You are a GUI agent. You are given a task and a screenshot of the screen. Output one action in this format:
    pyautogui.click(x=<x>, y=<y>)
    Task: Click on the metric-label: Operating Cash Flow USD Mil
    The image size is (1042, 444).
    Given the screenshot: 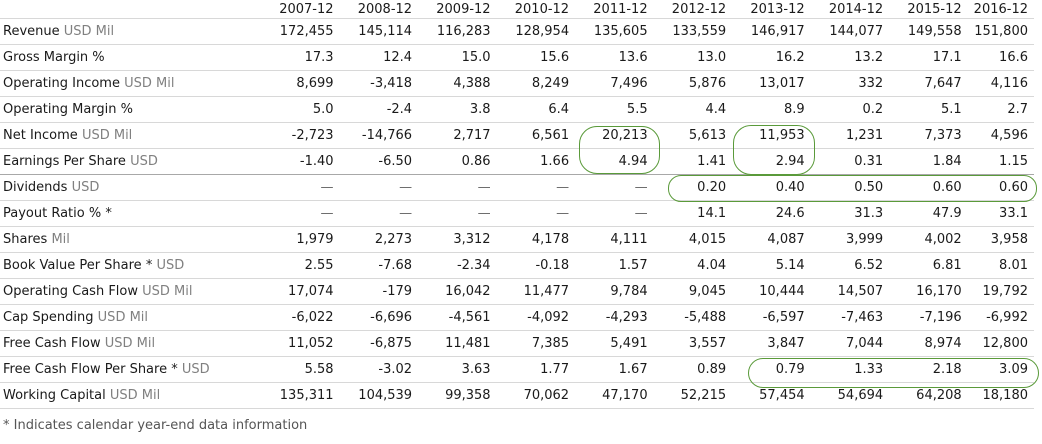 What is the action you would take?
    pyautogui.click(x=138, y=291)
    